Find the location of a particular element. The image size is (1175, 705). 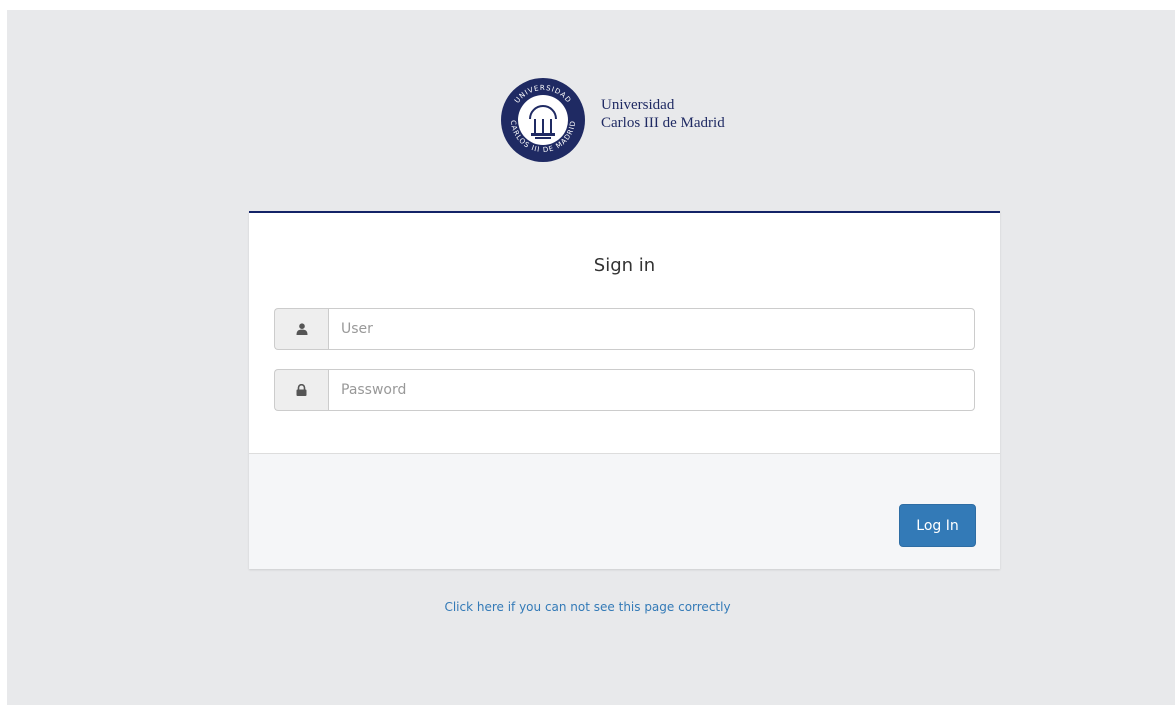

password-input is located at coordinates (651, 390).